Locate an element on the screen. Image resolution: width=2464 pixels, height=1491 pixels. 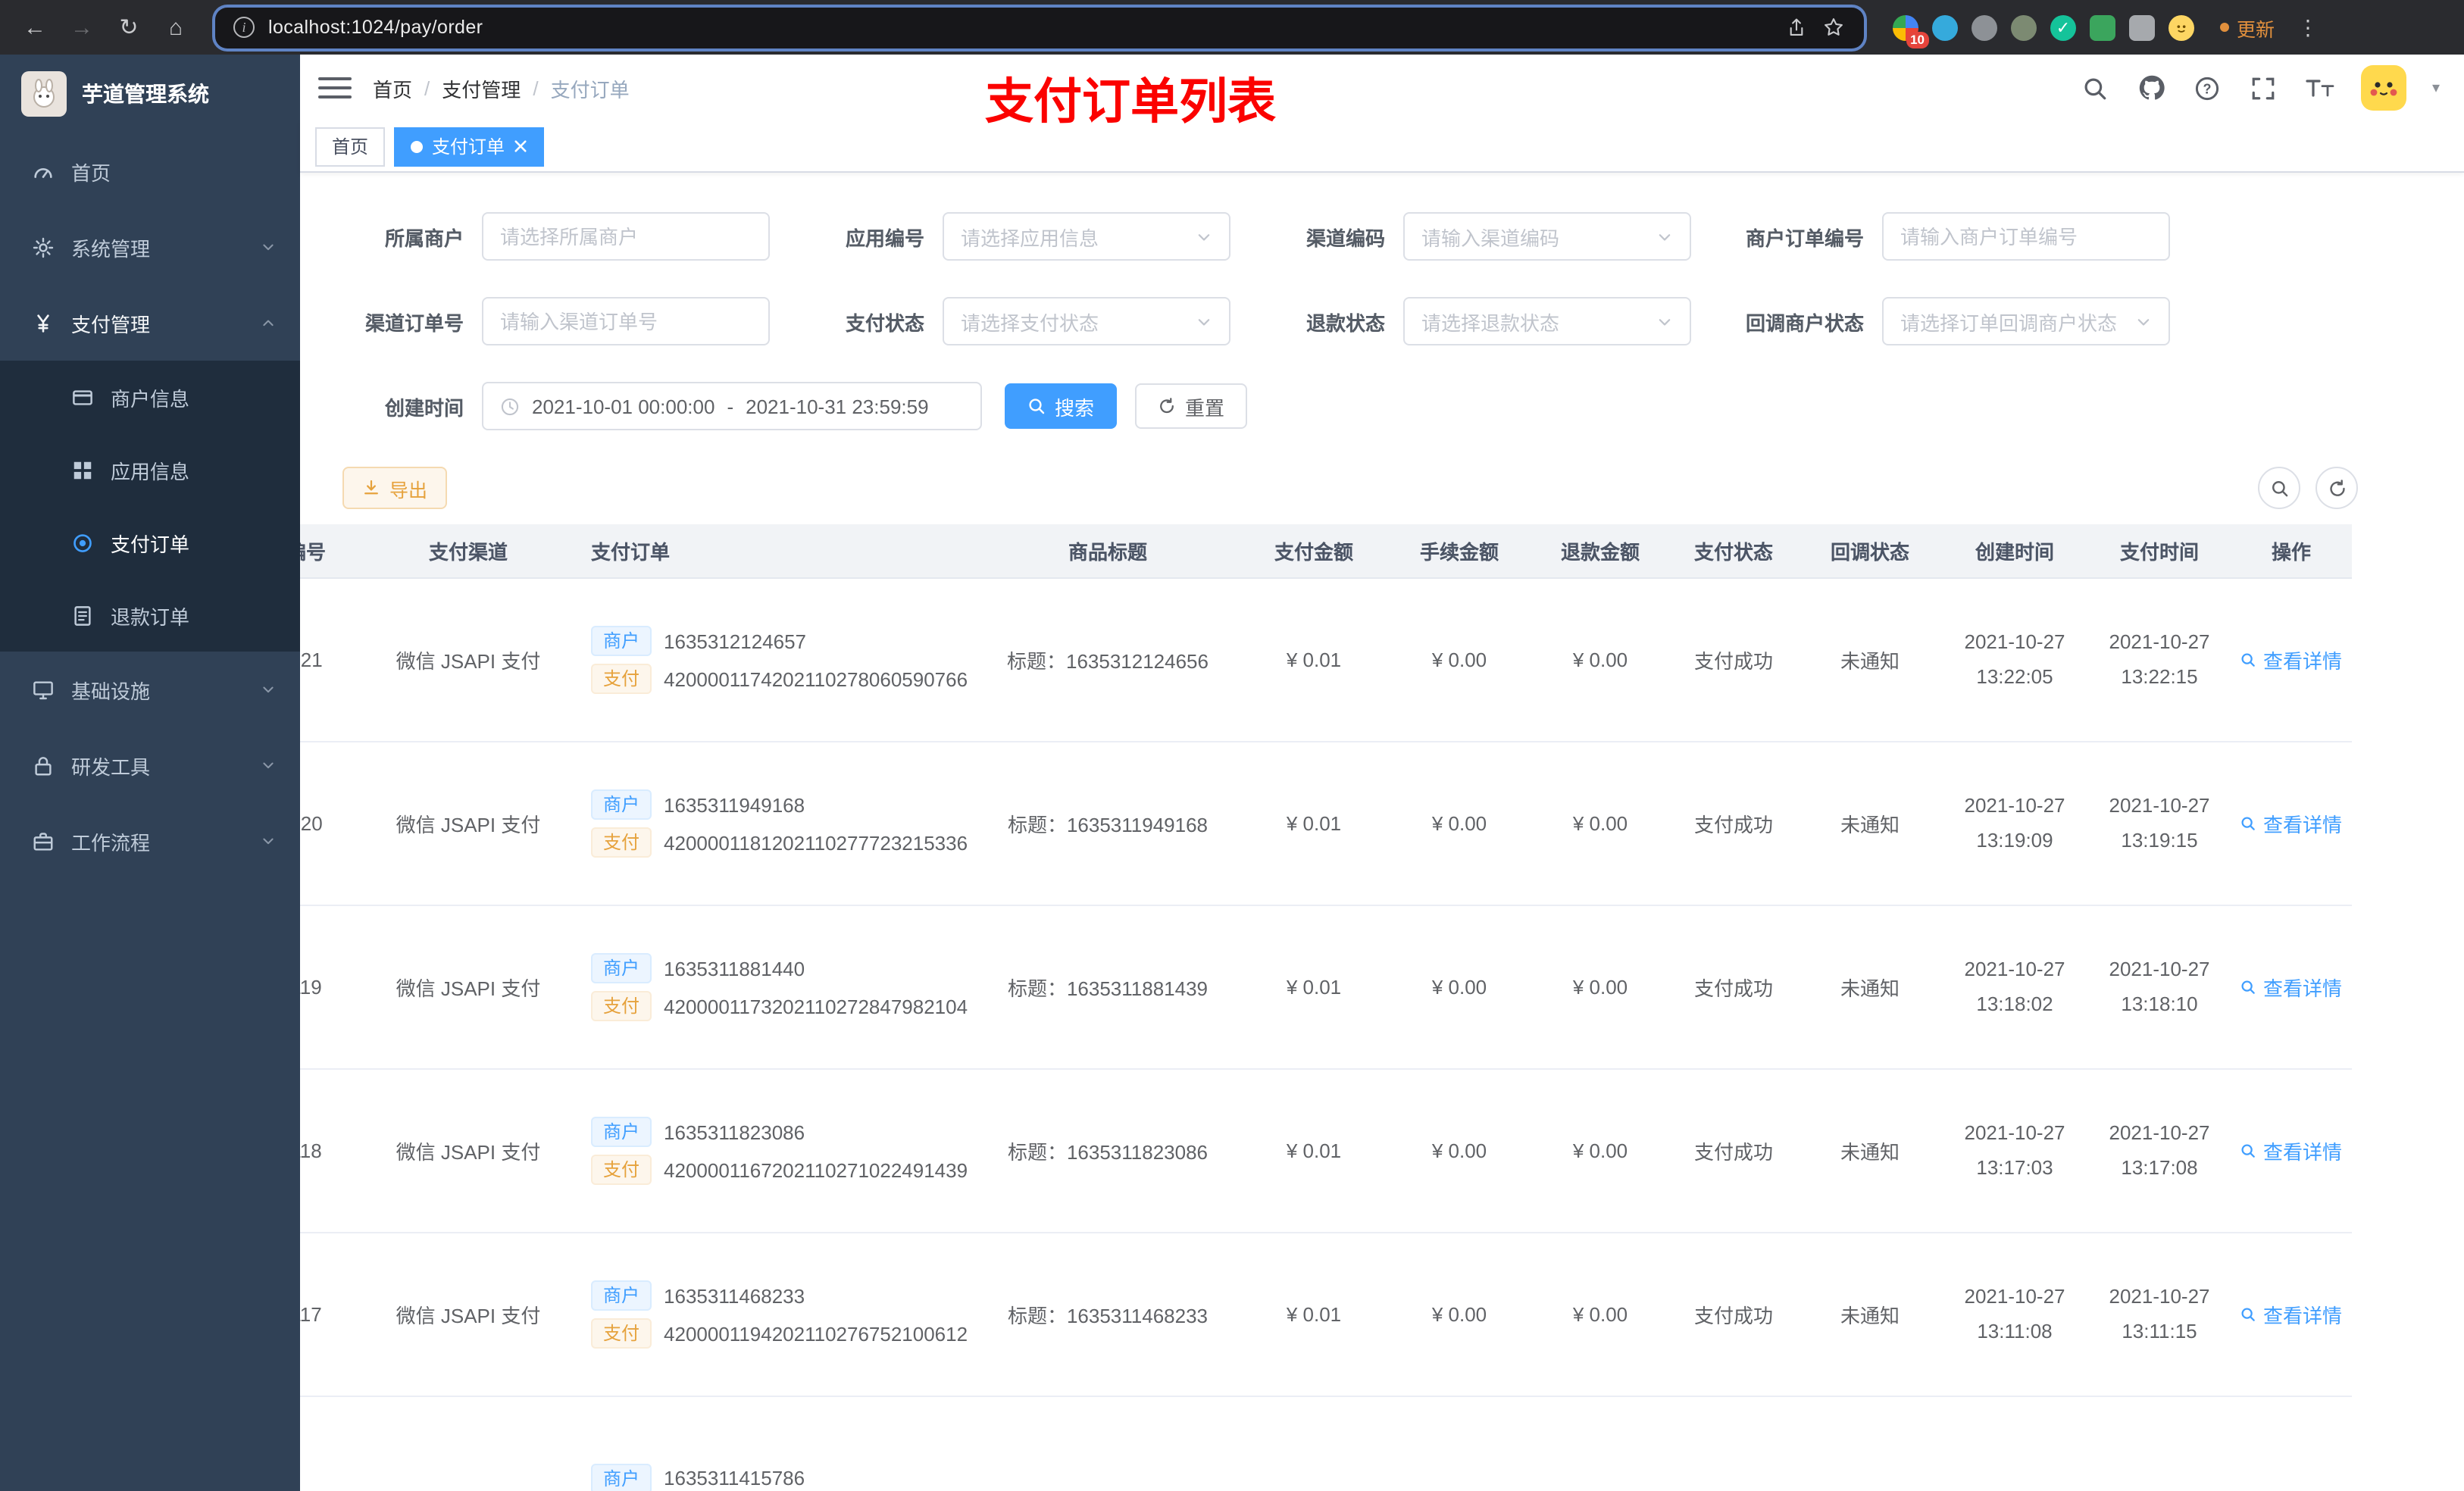
user-avatar is located at coordinates (2383, 88).